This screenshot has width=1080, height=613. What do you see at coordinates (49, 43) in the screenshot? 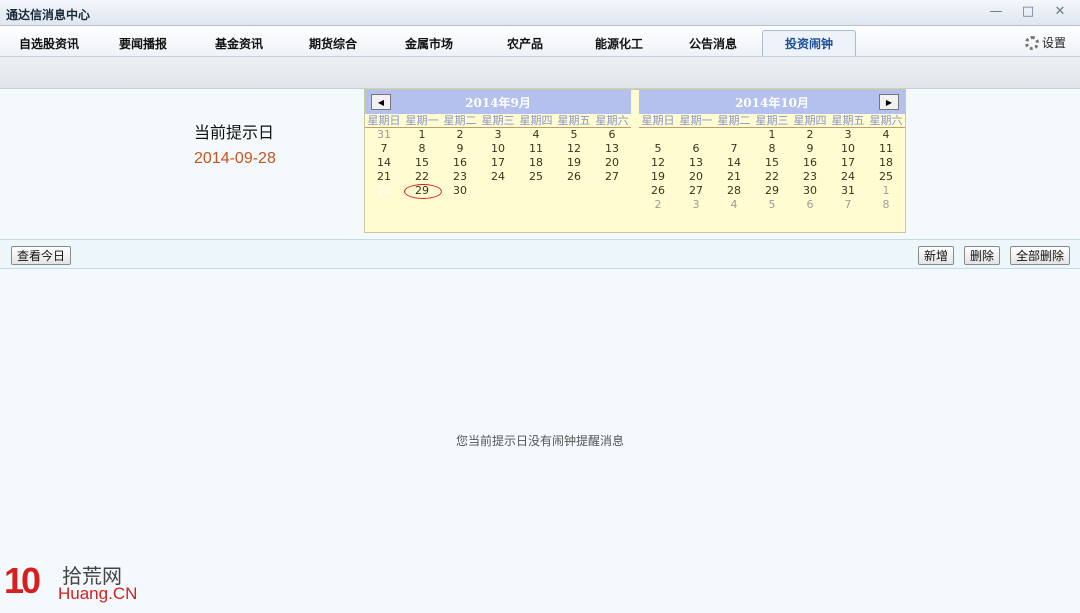
I see `tab-stock-news: 自选股资讯` at bounding box center [49, 43].